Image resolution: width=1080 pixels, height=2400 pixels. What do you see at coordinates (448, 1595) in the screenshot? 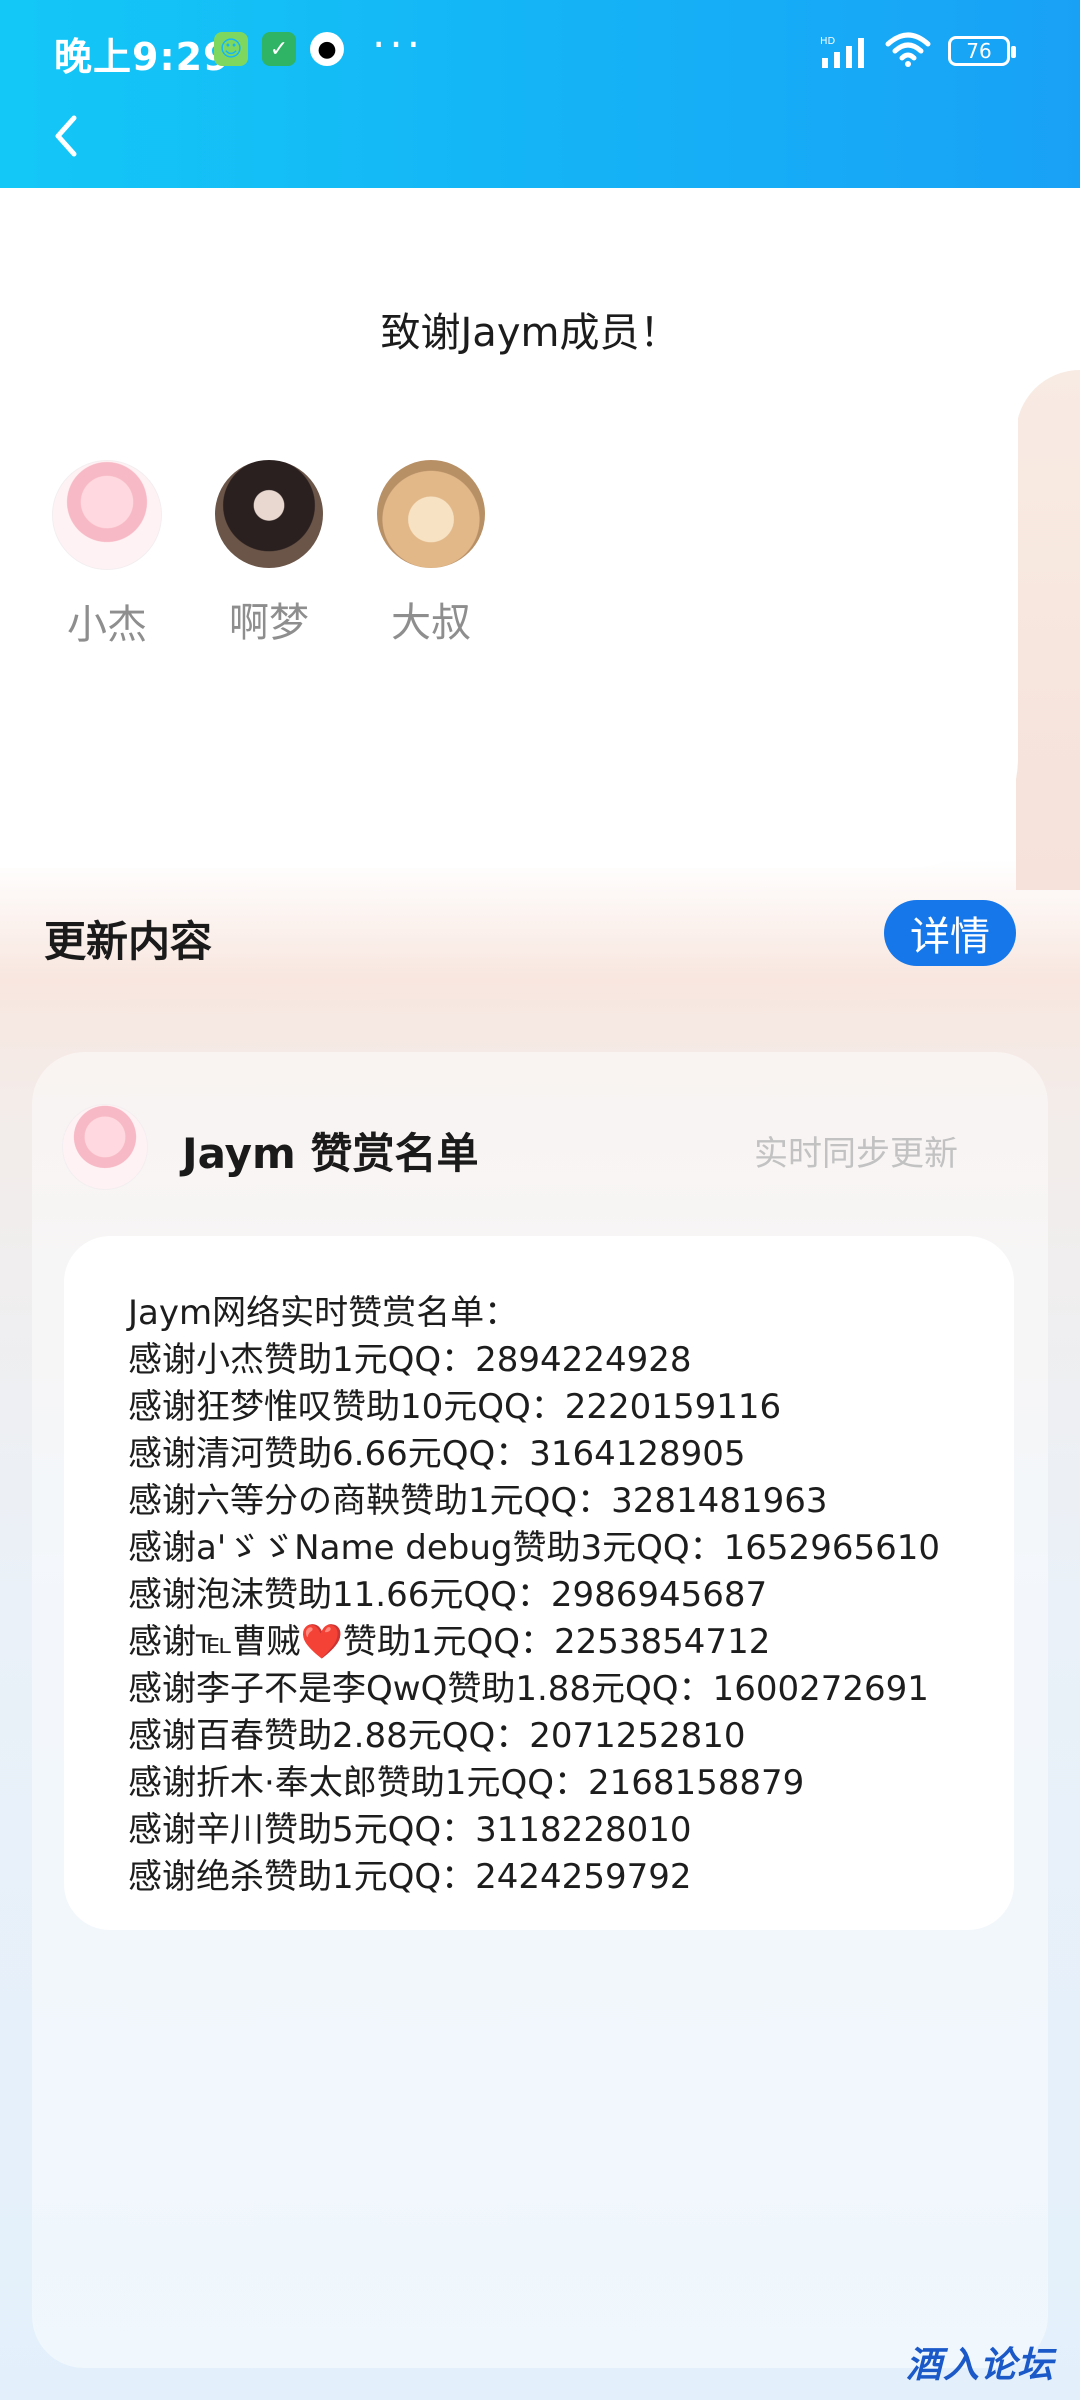
I see `sponsor-line: 感谢泡沫赞助11.66元QQ：2986945687` at bounding box center [448, 1595].